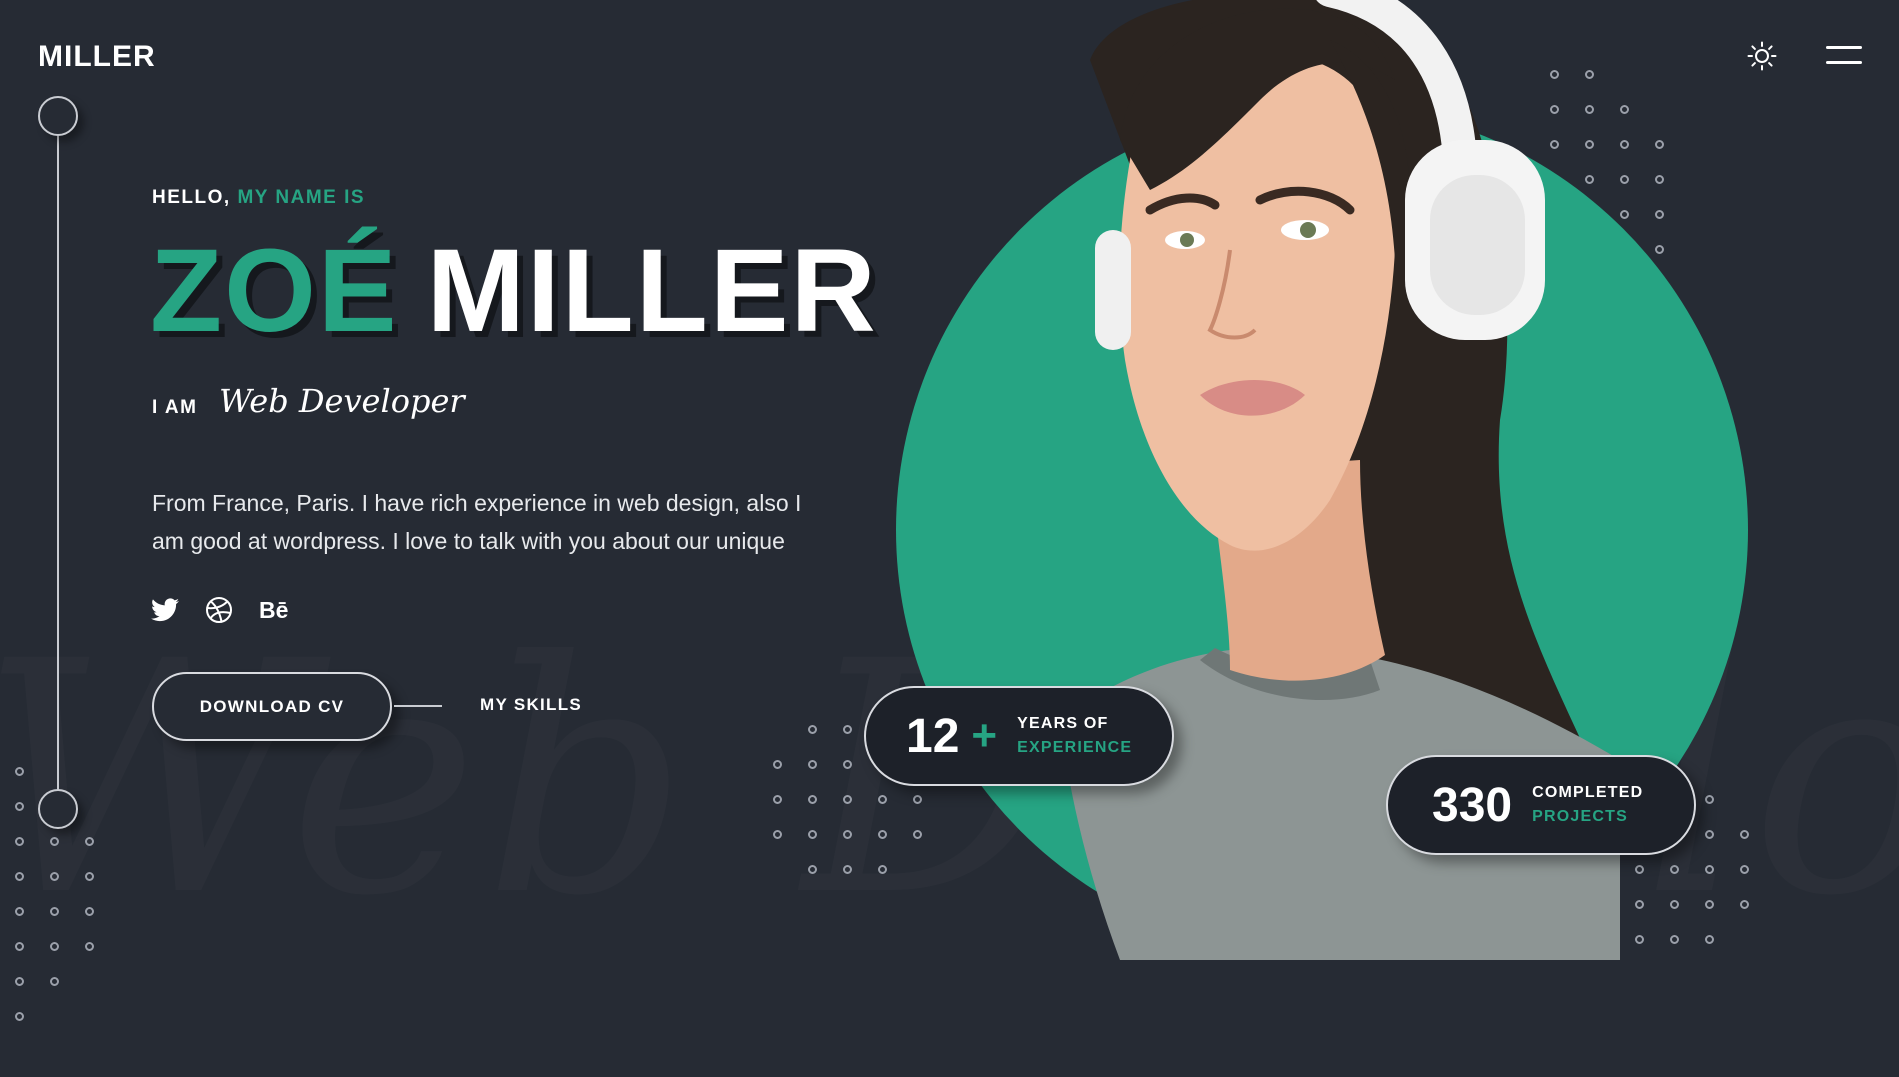 This screenshot has height=1077, width=1899. I want to click on projects-label: COMPLETED PROJECTS, so click(1587, 805).